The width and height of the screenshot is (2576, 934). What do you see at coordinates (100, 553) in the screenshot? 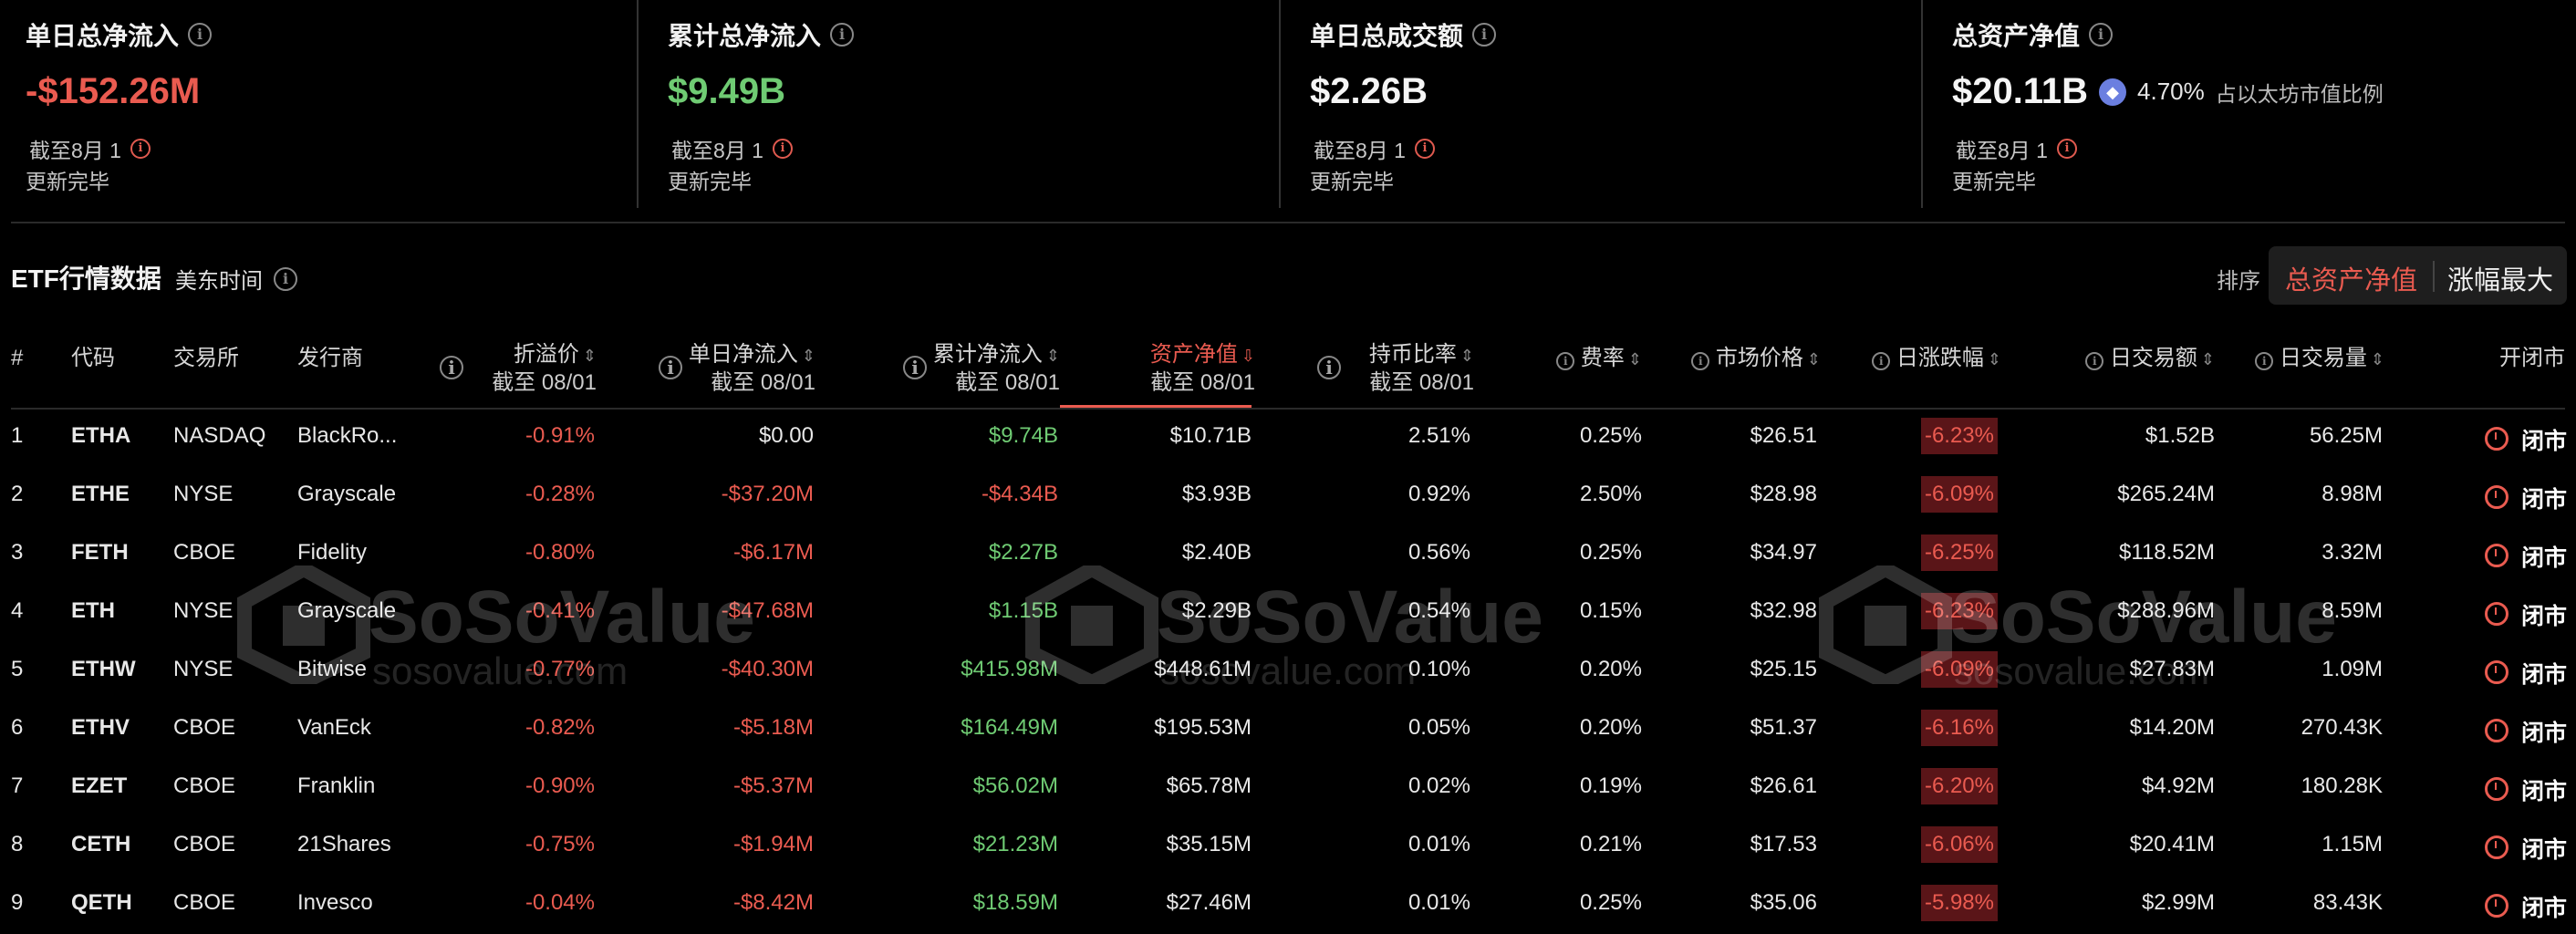
I see `cell-code: FETH` at bounding box center [100, 553].